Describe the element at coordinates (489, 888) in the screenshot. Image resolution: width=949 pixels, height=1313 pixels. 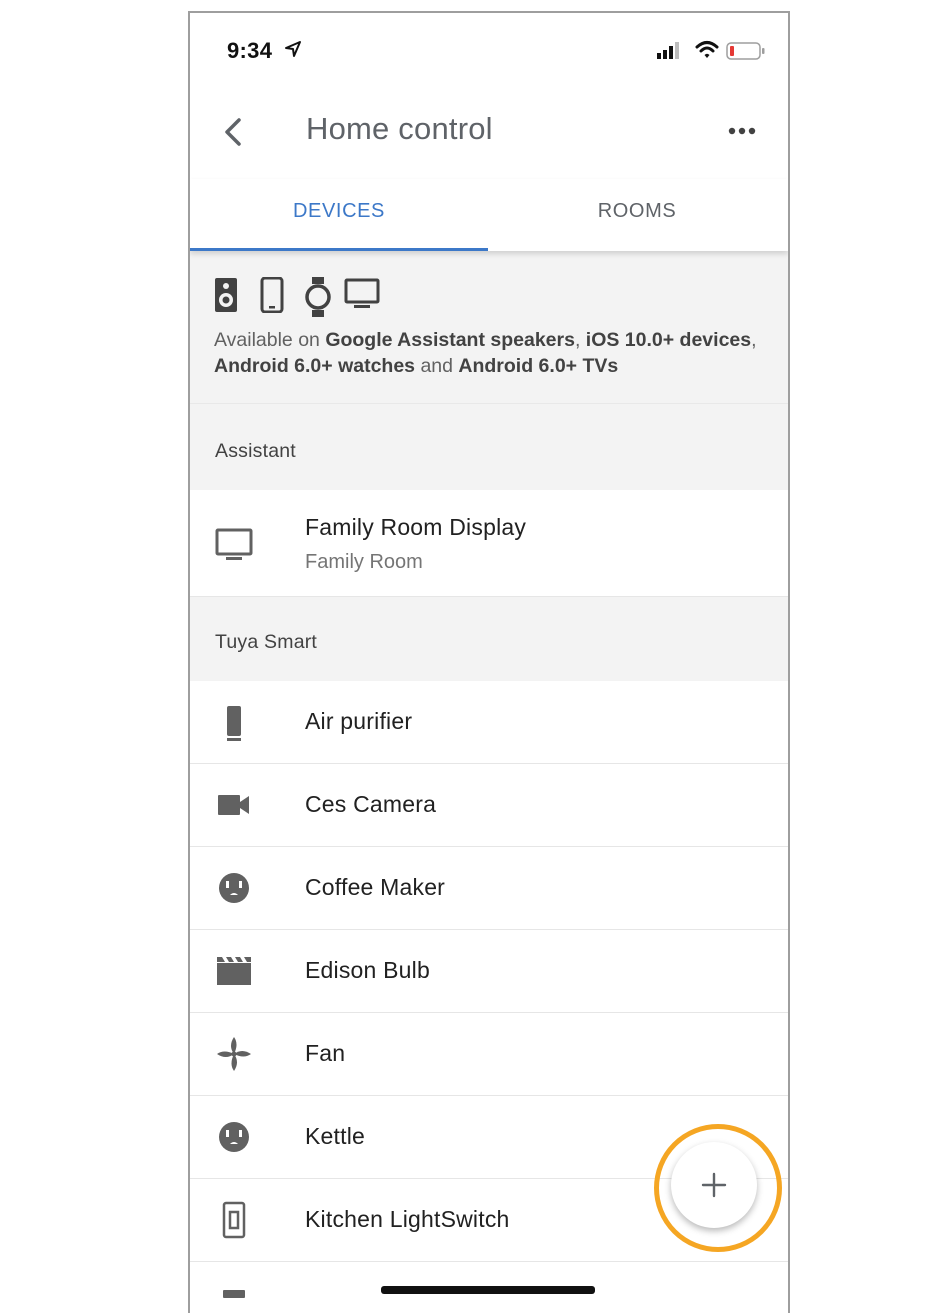
I see `device-row-coffee-maker: Coffee Maker` at that location.